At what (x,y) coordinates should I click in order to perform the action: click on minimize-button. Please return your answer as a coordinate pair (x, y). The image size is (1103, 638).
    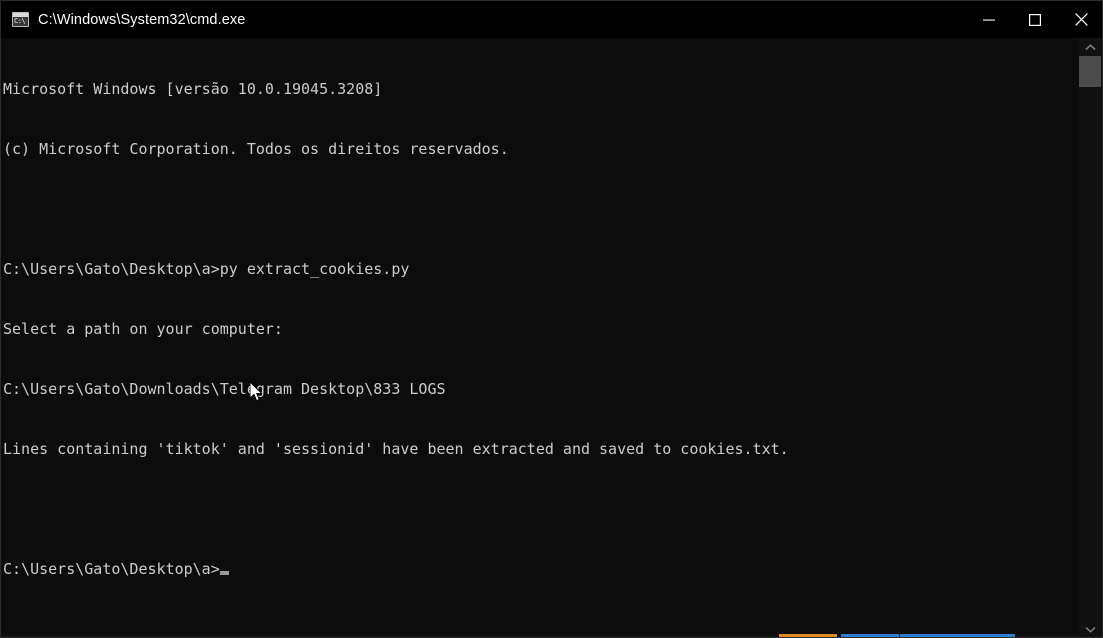
    Looking at the image, I should click on (989, 19).